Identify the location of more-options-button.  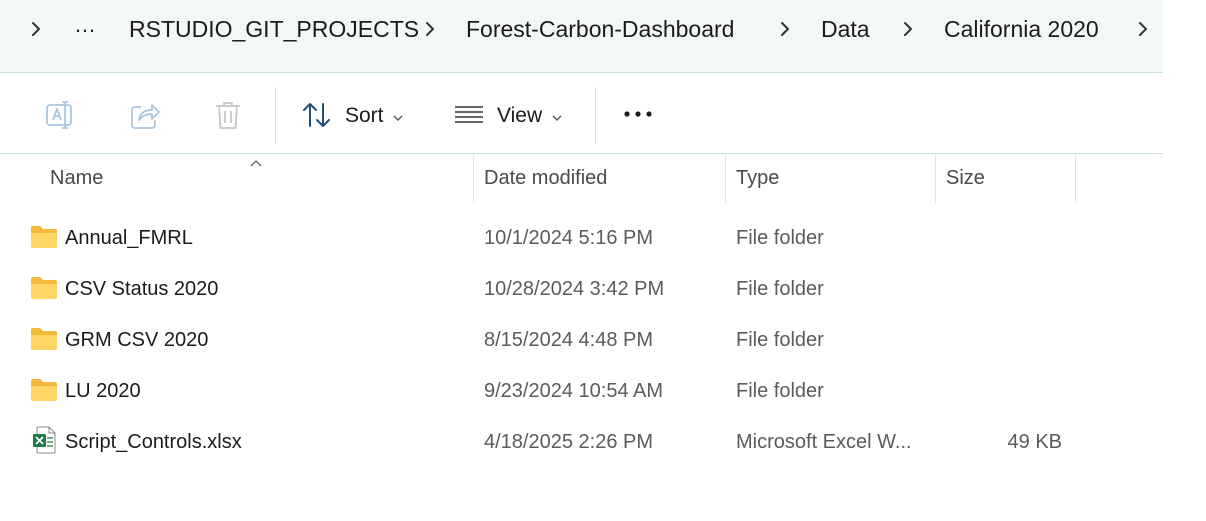
(639, 114).